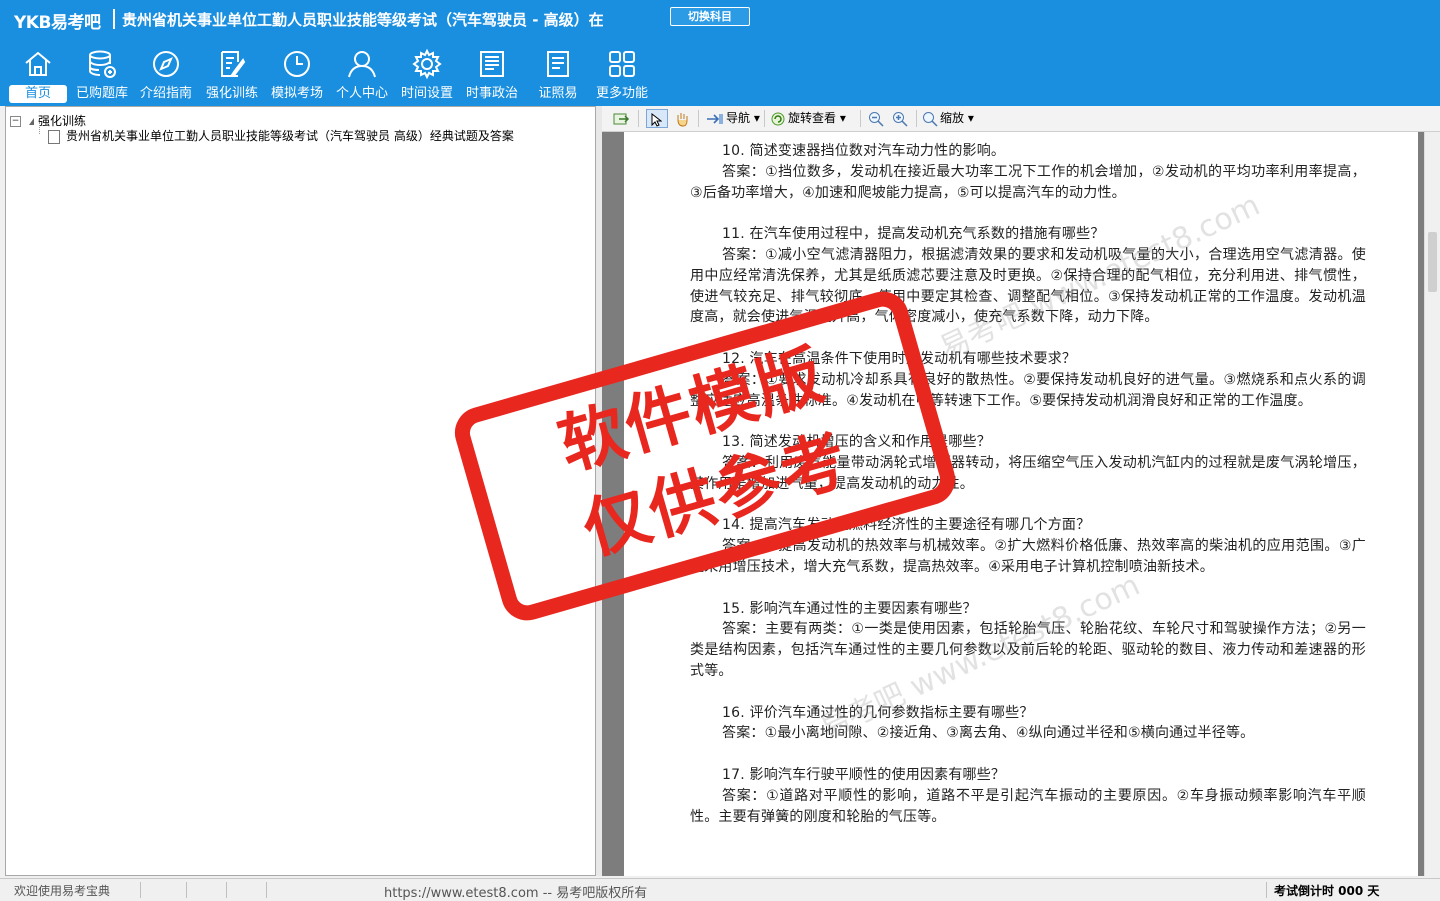 Image resolution: width=1440 pixels, height=901 pixels. Describe the element at coordinates (906, 525) in the screenshot. I see `question-text: 14. 提高汽车发动机燃料经济性的主要途径有哪几个方面？` at that location.